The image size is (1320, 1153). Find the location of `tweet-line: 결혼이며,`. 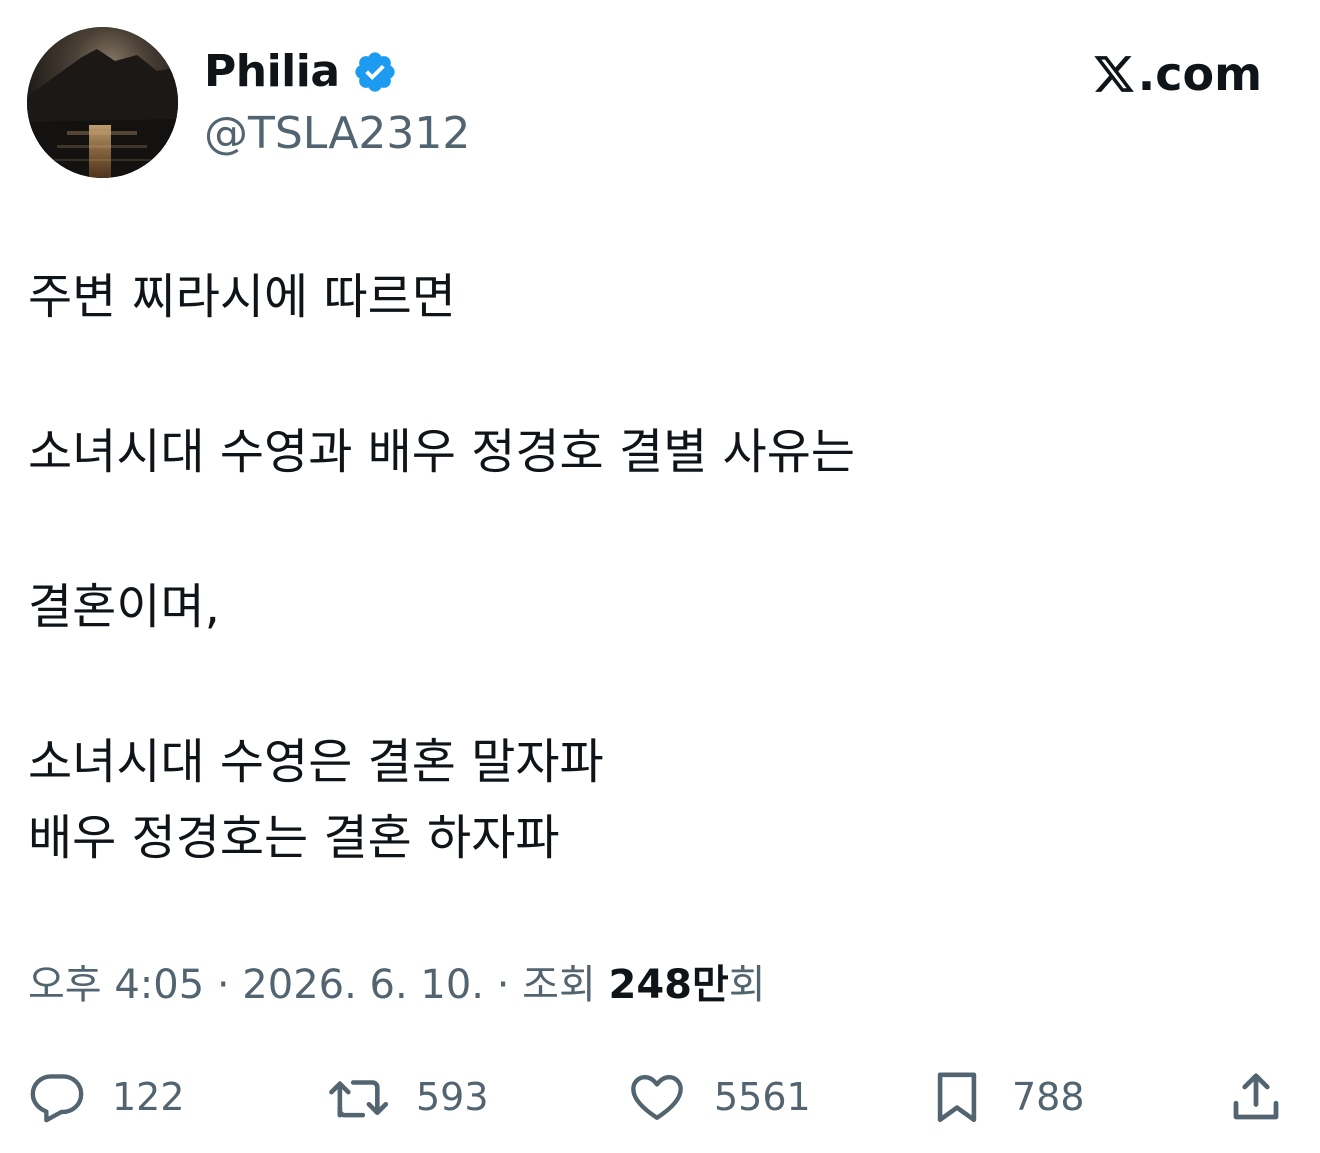

tweet-line: 결혼이며, is located at coordinates (124, 607).